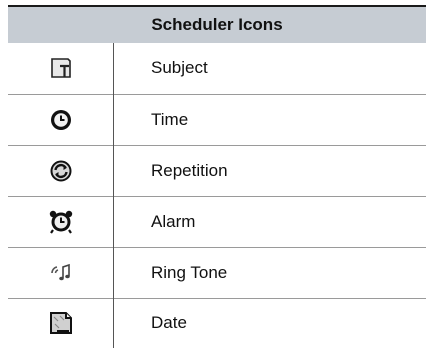 The width and height of the screenshot is (428, 356). Describe the element at coordinates (217, 323) in the screenshot. I see `table-row: Date` at that location.